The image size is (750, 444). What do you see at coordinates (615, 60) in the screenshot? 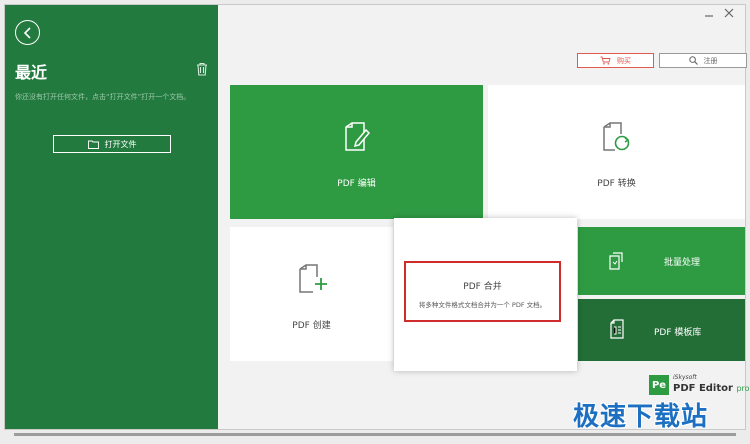
I see `buy-button: 购买` at bounding box center [615, 60].